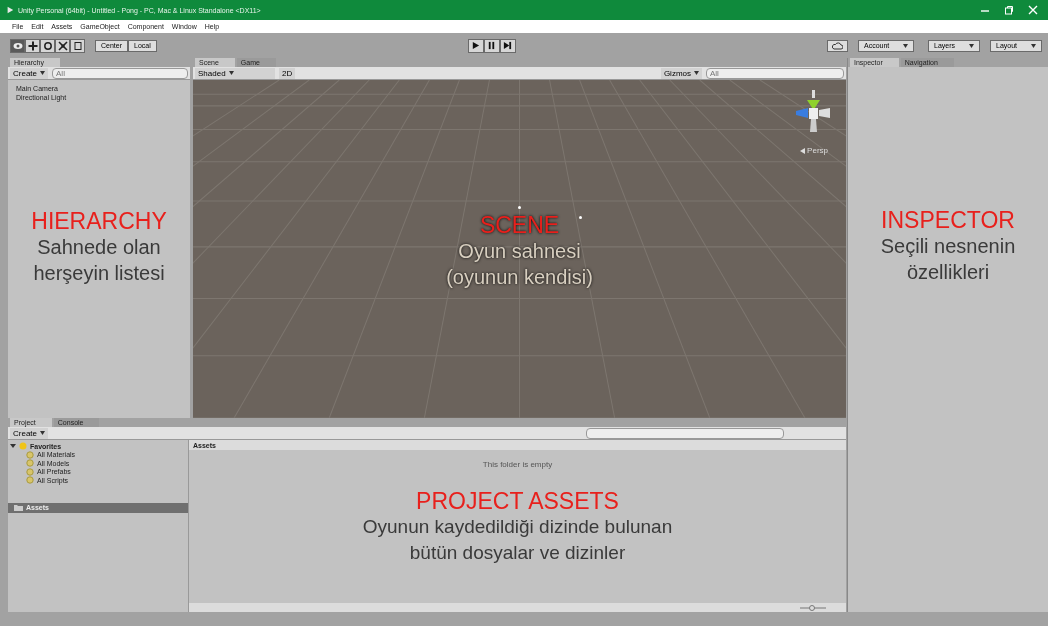 Image resolution: width=1048 pixels, height=626 pixels. Describe the element at coordinates (948, 272) in the screenshot. I see `annotation-text: özellikleri` at that location.